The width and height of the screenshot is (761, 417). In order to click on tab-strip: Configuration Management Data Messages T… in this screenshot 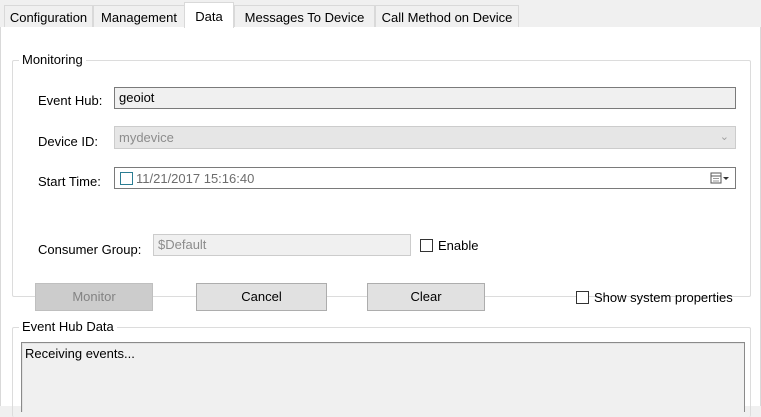, I will do `click(380, 14)`.